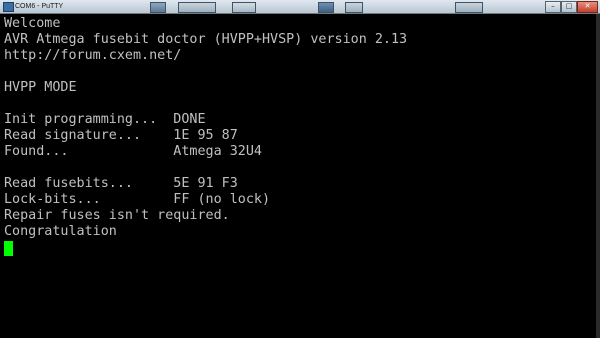 The height and width of the screenshot is (338, 600). Describe the element at coordinates (121, 183) in the screenshot. I see `terminal-line: Read fusebits... 5E 91 F3` at that location.